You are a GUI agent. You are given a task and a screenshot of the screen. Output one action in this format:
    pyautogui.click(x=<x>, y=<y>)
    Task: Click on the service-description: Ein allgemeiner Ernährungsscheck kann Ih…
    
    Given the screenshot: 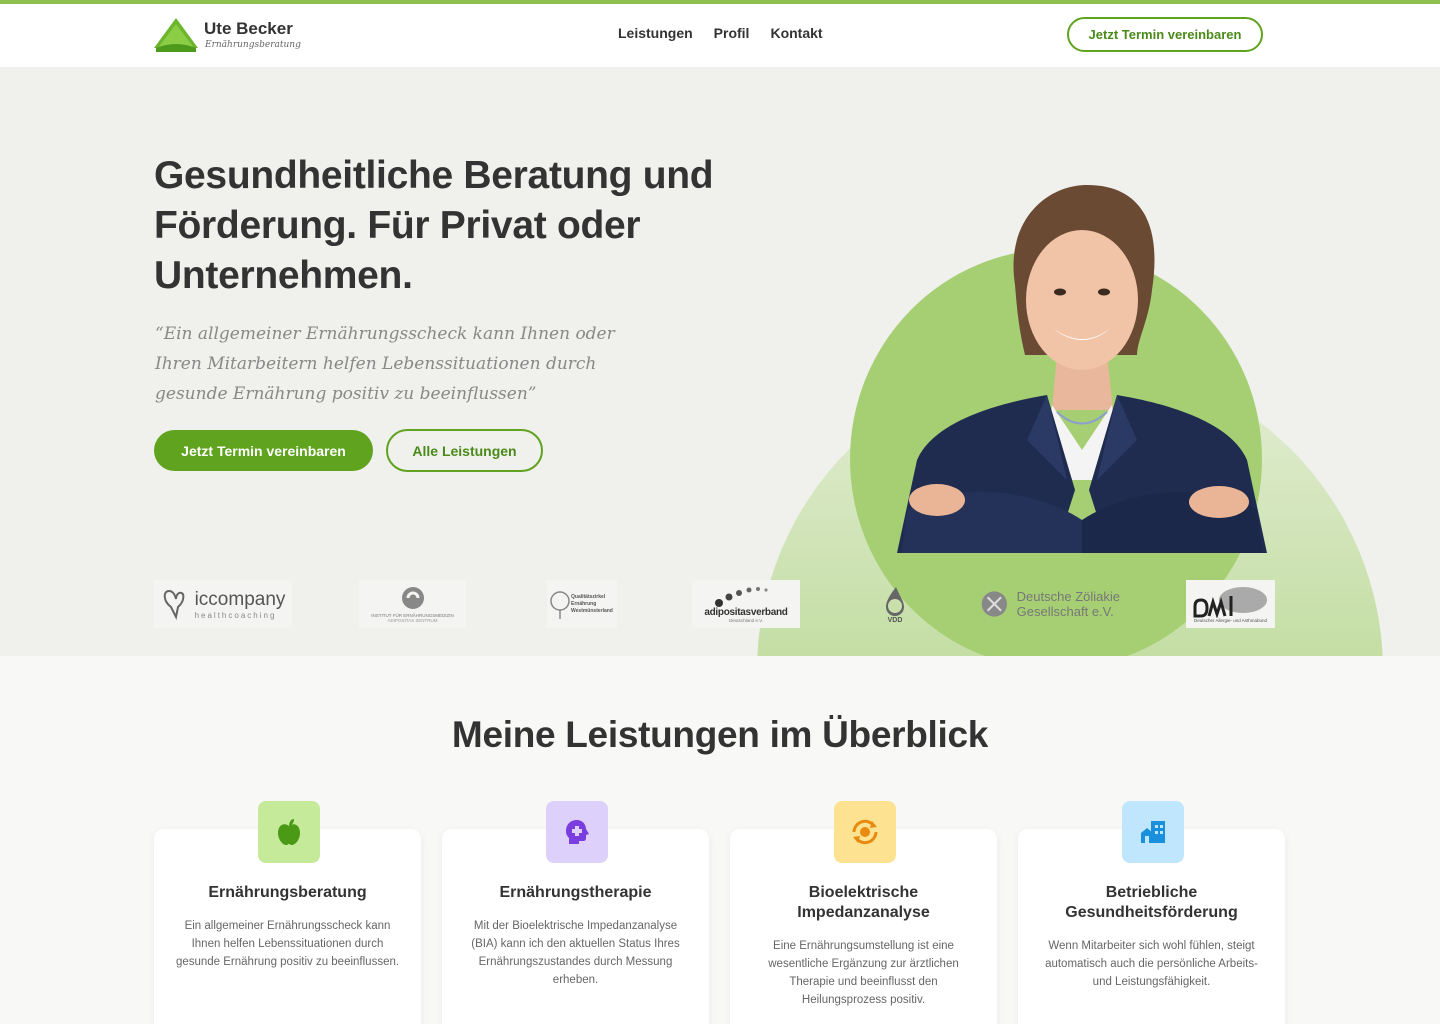 What is the action you would take?
    pyautogui.click(x=287, y=944)
    